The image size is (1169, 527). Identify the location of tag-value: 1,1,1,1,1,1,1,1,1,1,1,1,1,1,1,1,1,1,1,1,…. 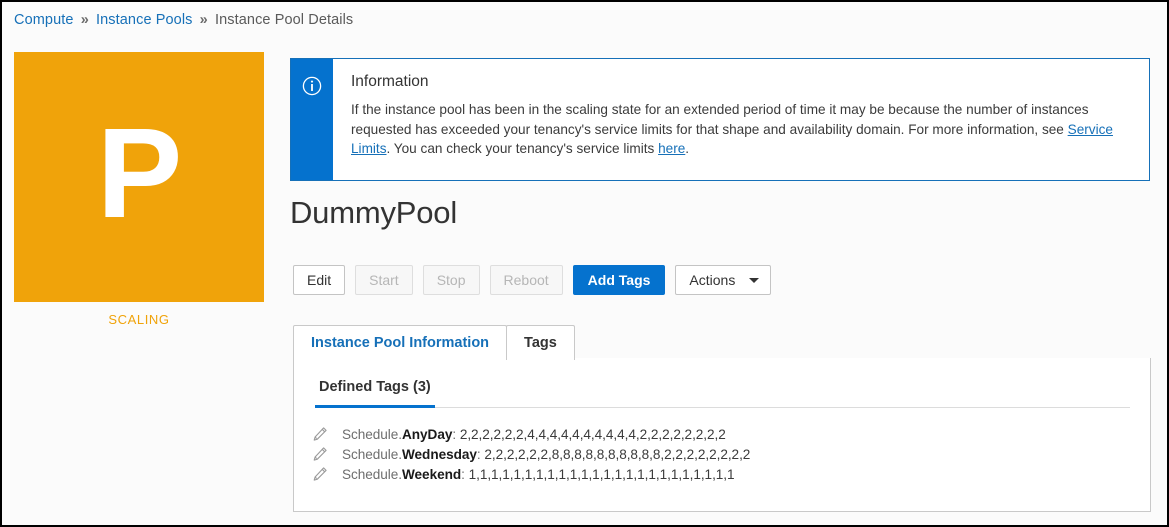
(601, 474).